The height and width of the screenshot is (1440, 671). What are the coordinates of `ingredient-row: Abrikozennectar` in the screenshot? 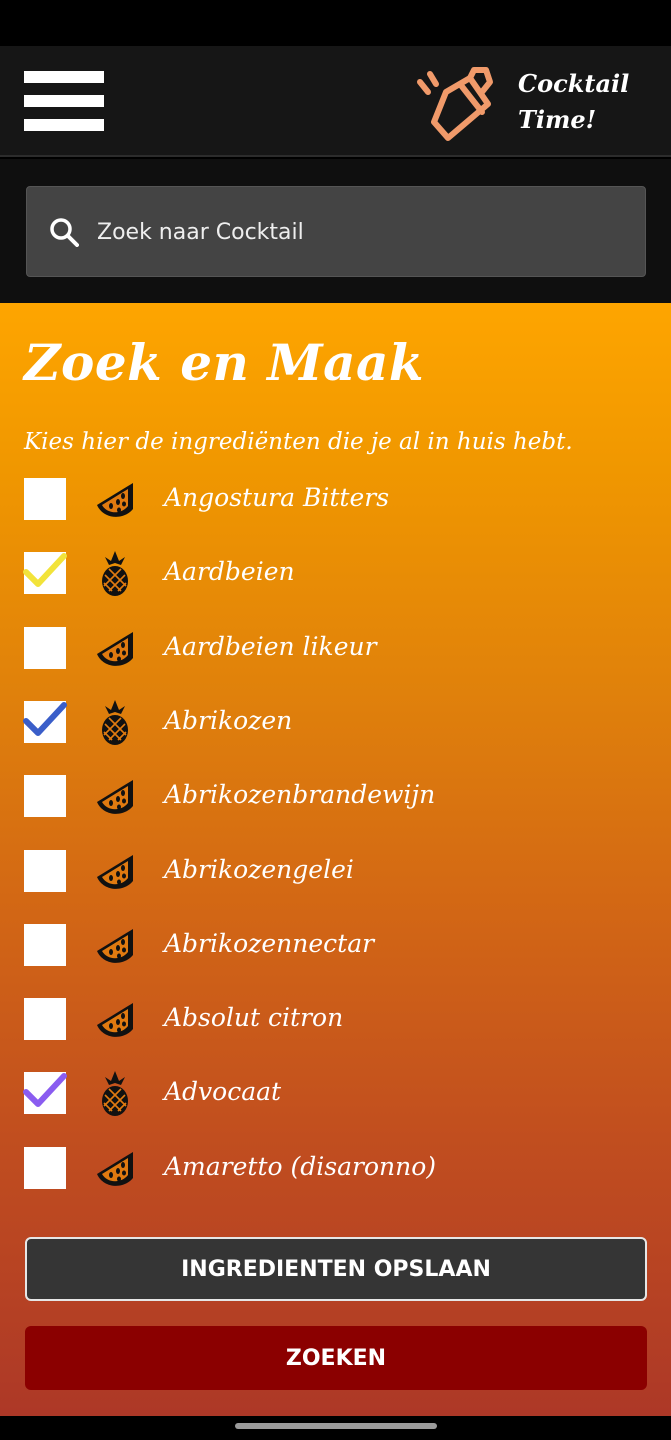 It's located at (335, 947).